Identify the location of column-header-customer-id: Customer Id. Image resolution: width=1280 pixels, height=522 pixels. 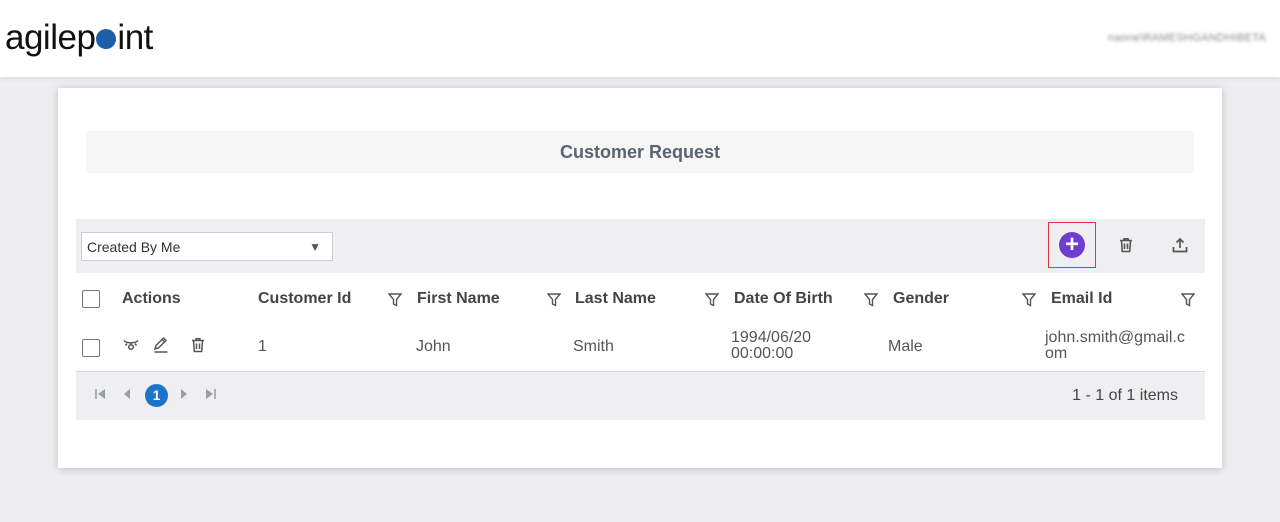
(304, 299).